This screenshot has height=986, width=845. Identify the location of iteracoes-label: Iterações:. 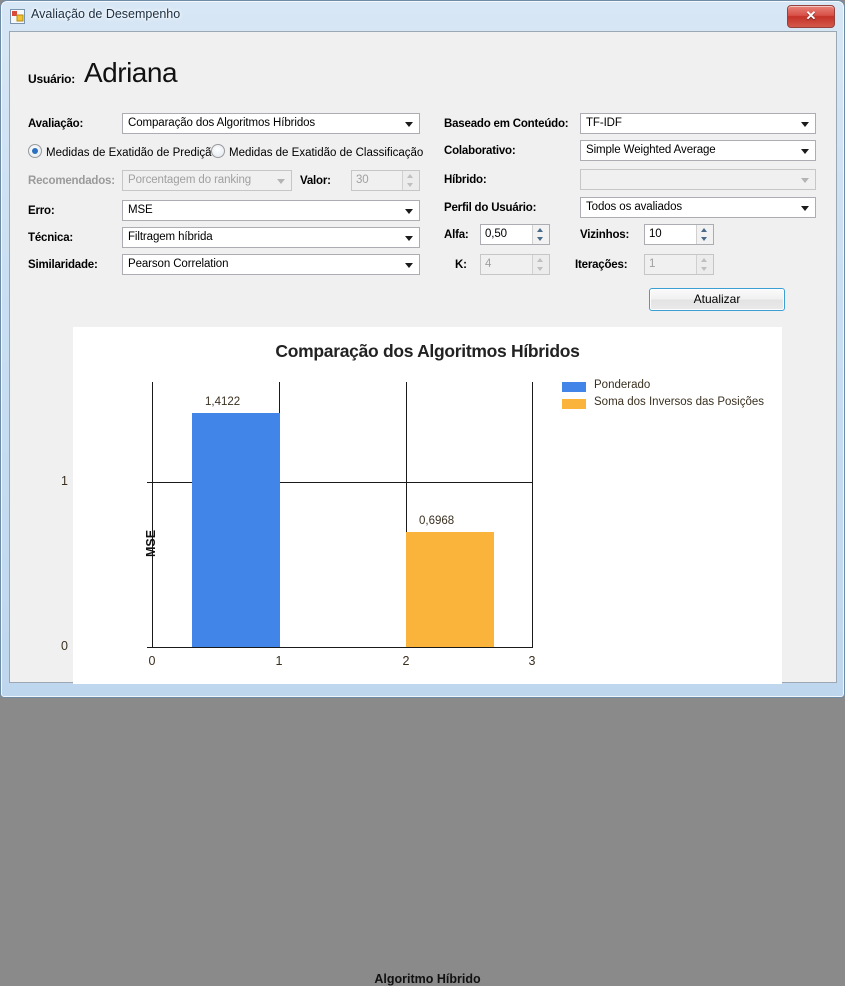
(601, 265).